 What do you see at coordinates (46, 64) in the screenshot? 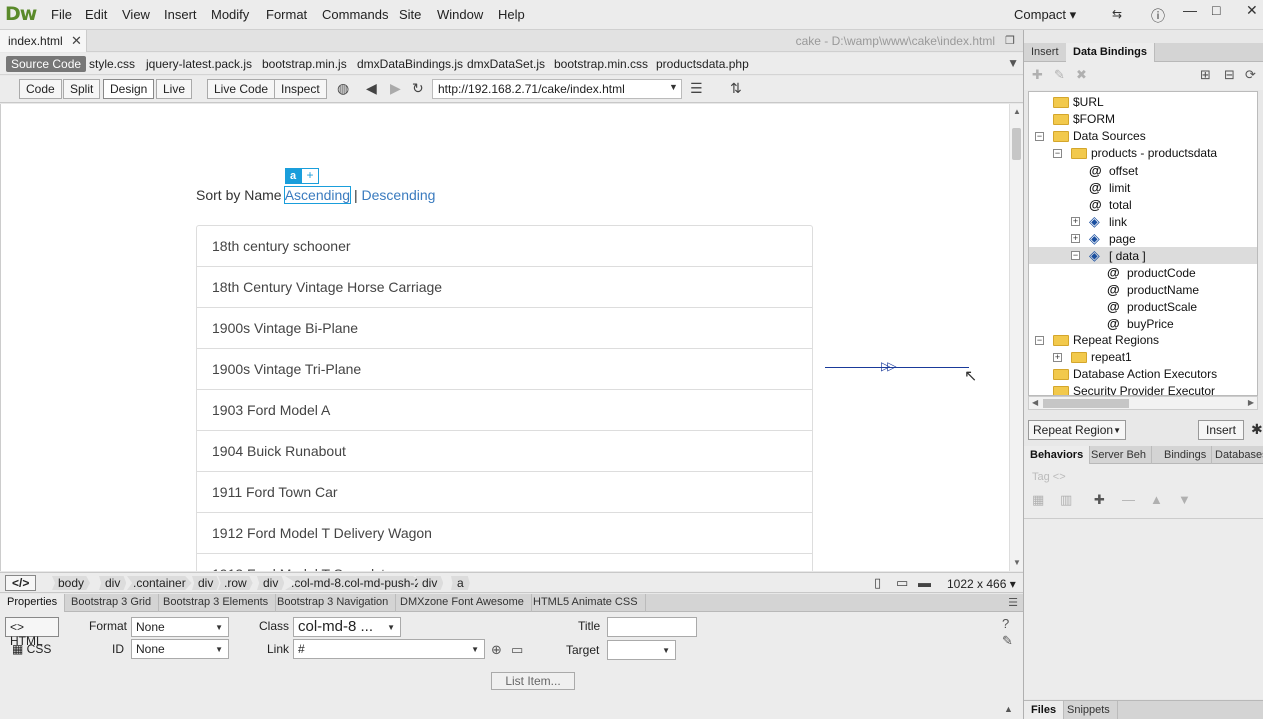
I see `source-code-button: Source Code` at bounding box center [46, 64].